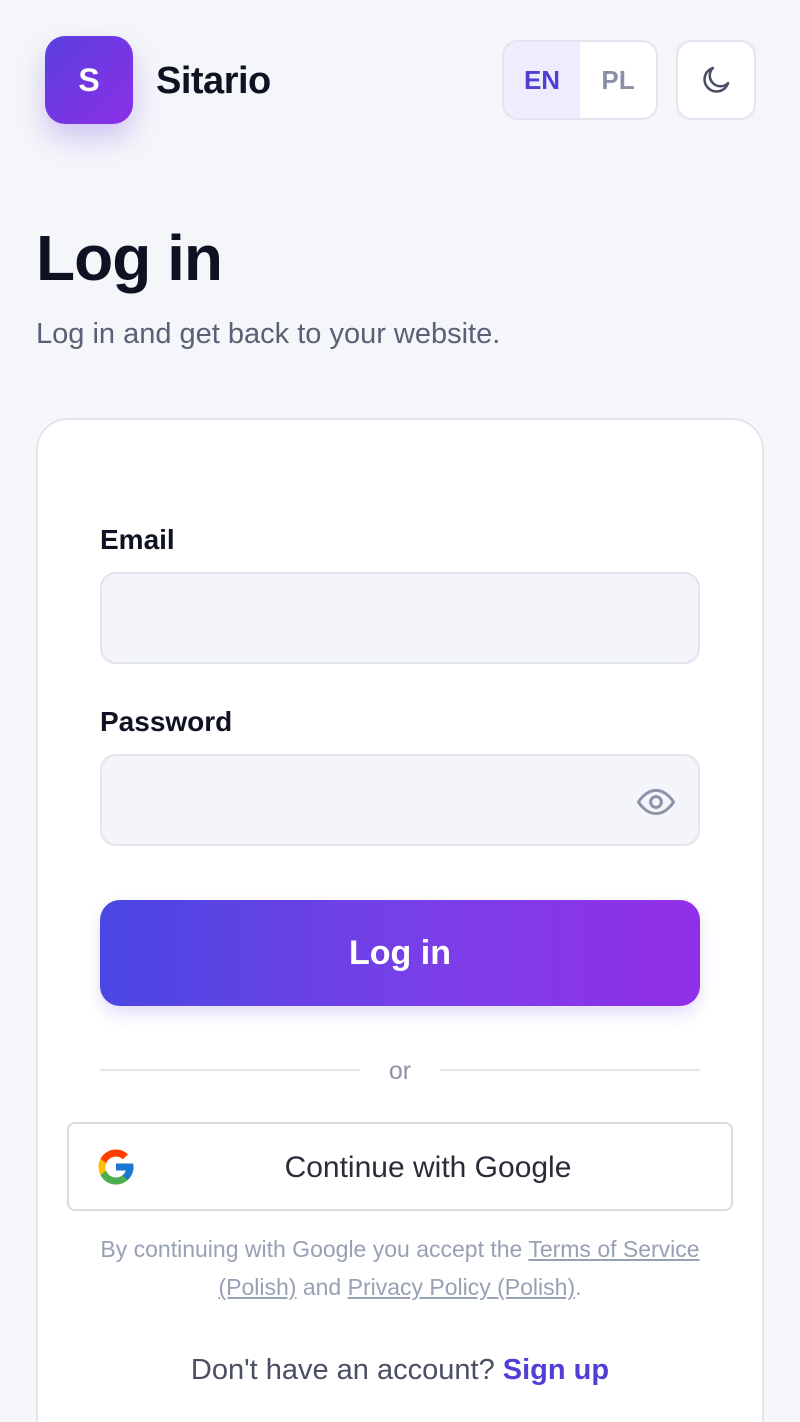 This screenshot has height=1422, width=800. What do you see at coordinates (428, 1167) in the screenshot?
I see `google-button-label: Continue with Google` at bounding box center [428, 1167].